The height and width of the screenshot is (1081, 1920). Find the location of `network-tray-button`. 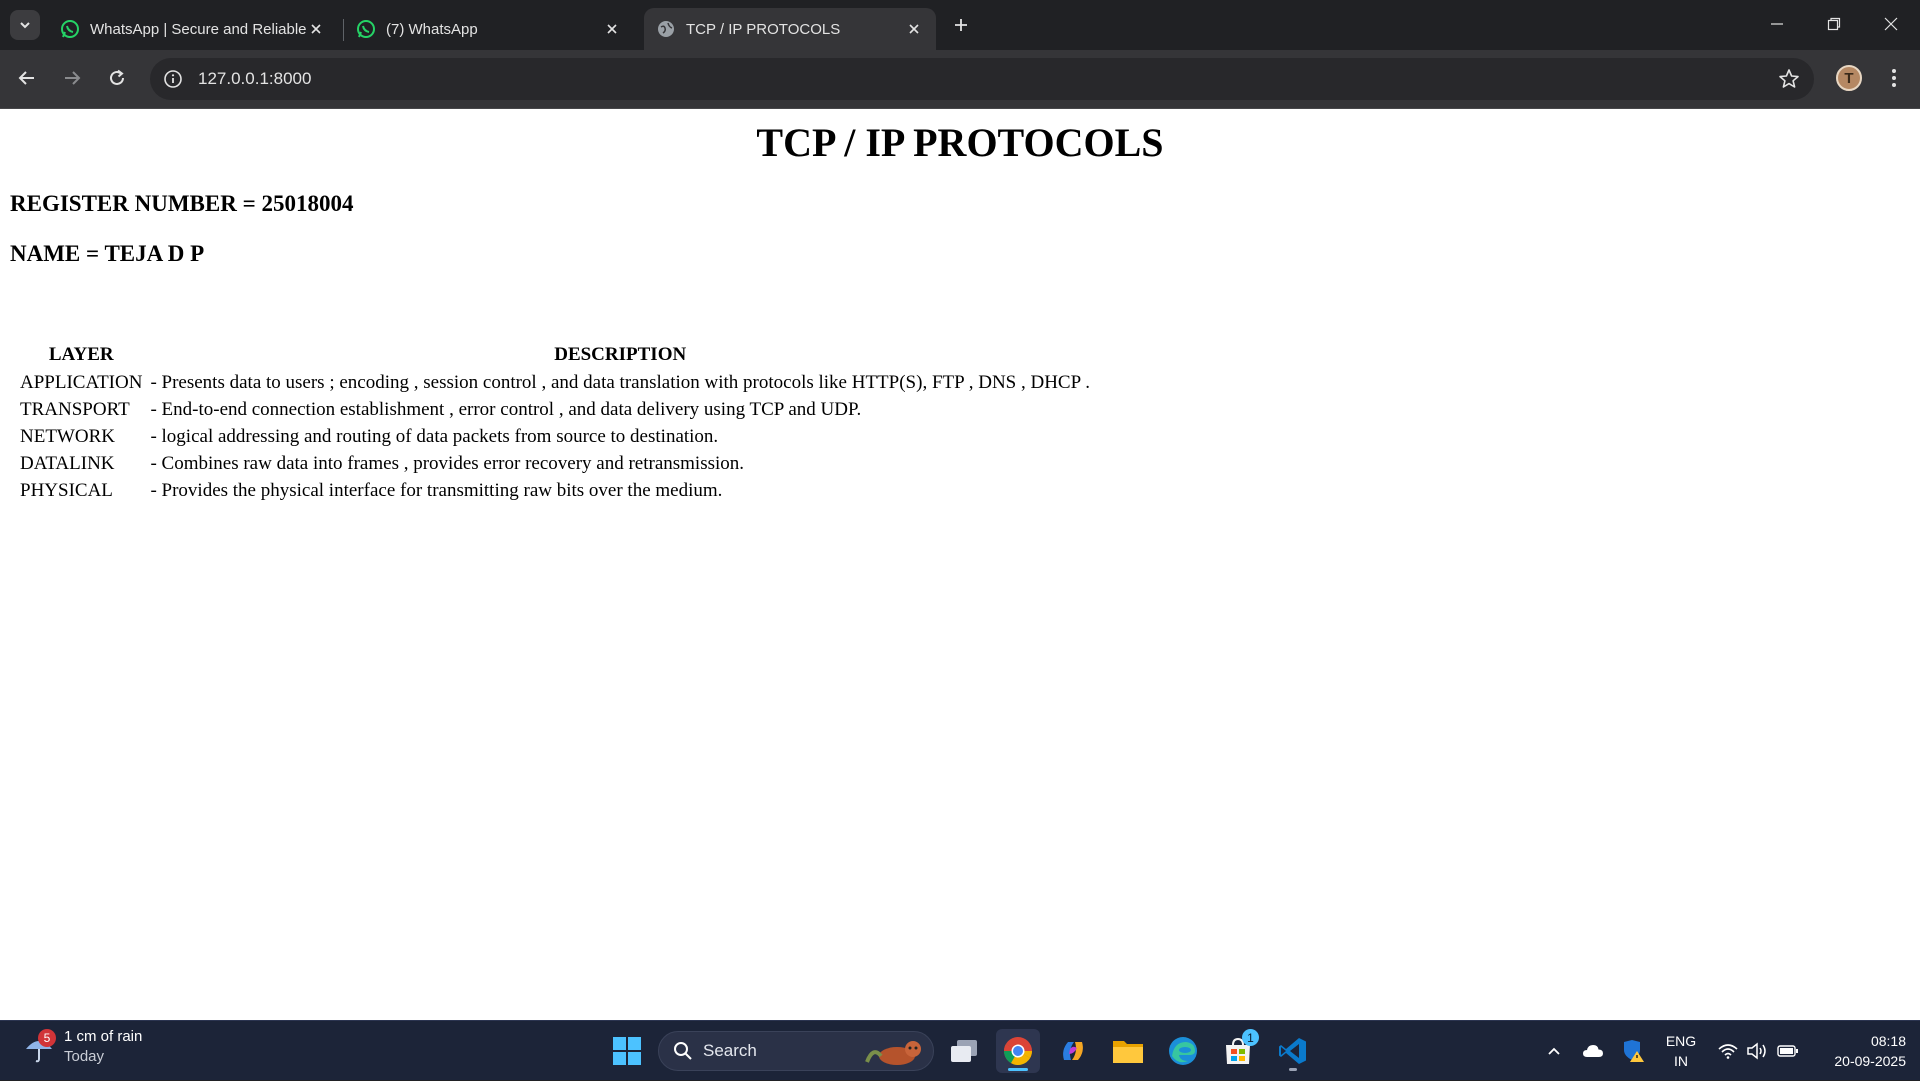

network-tray-button is located at coordinates (1728, 1051).